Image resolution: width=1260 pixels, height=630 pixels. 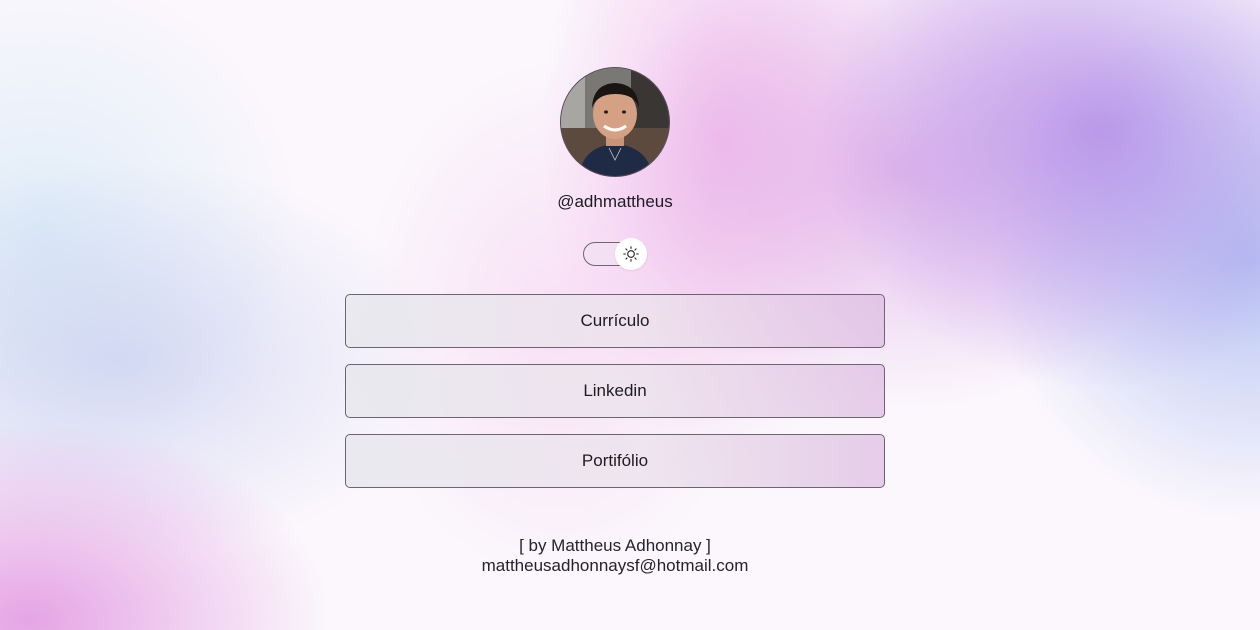 I want to click on theme-toggle, so click(x=615, y=254).